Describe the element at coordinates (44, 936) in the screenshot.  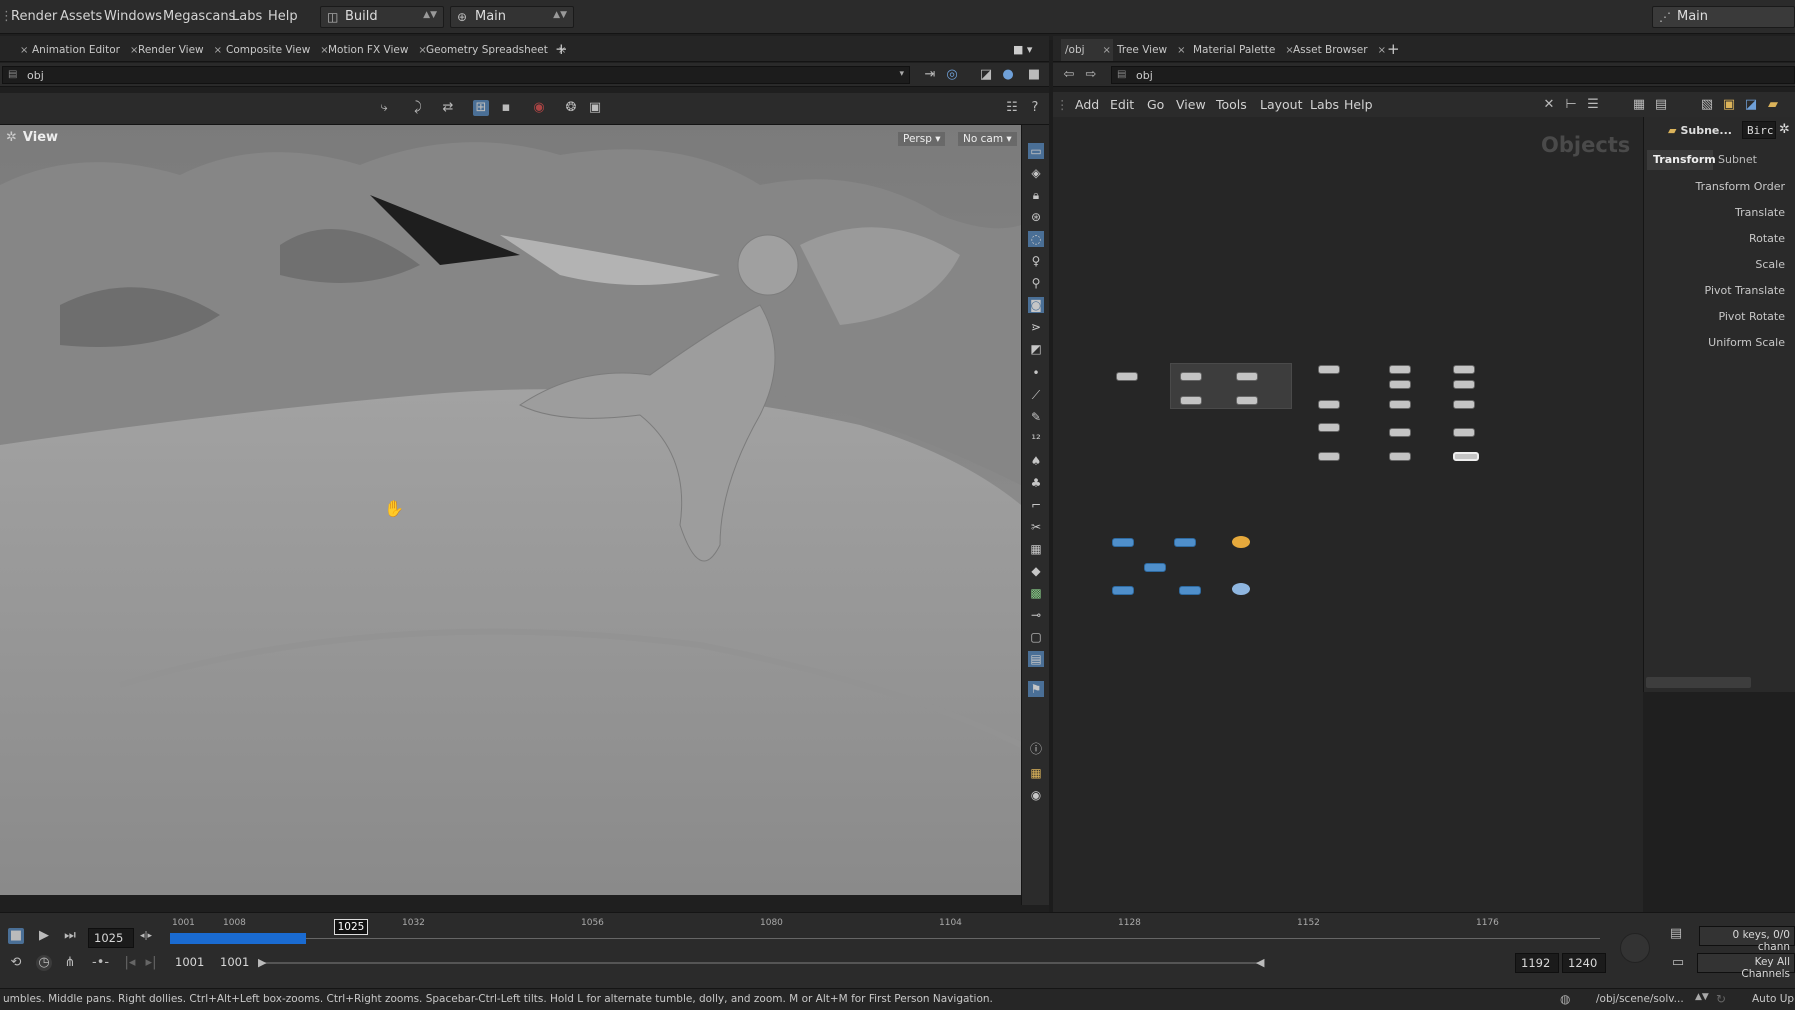
I see `play-icon: ▶` at that location.